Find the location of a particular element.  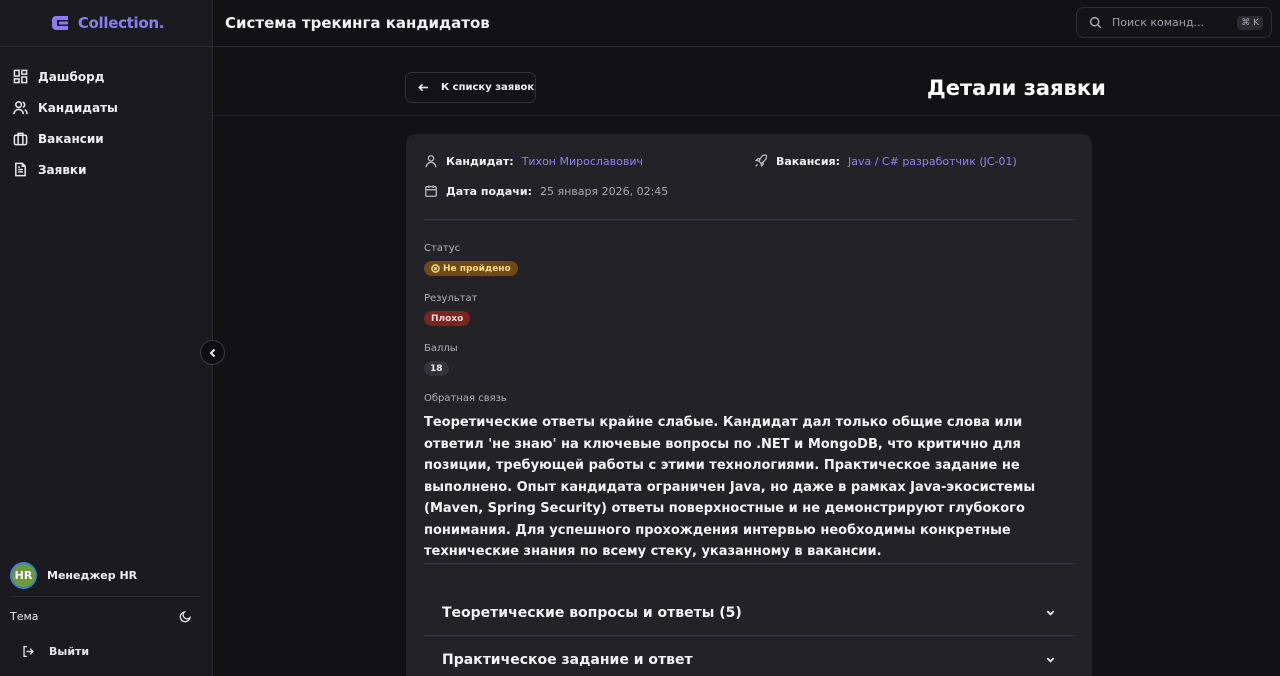

x-circle-icon is located at coordinates (435, 268).